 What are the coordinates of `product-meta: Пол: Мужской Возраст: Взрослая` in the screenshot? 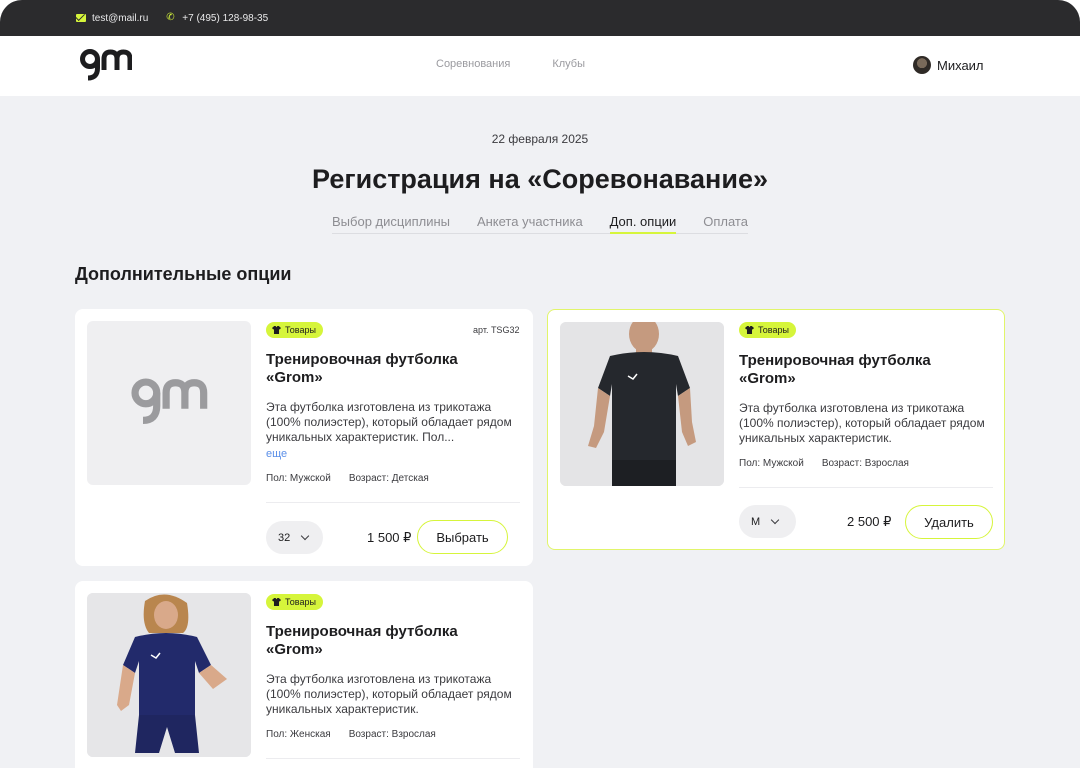 It's located at (824, 463).